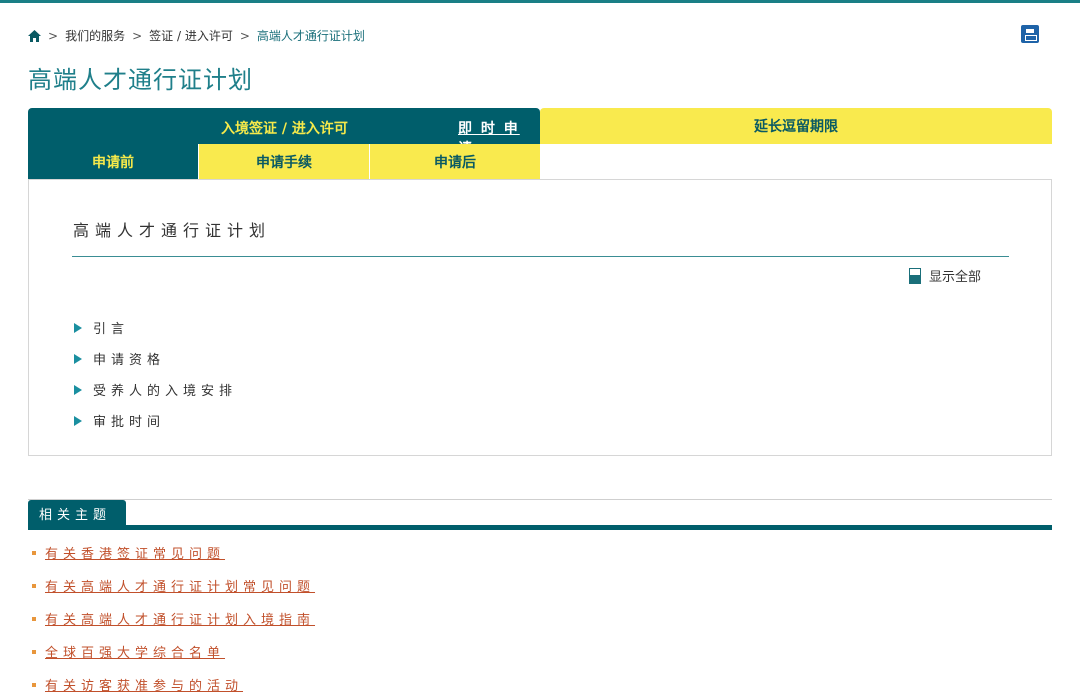 This screenshot has width=1080, height=696. I want to click on related-link-top-universities: 全球百强大学综合名单, so click(135, 651).